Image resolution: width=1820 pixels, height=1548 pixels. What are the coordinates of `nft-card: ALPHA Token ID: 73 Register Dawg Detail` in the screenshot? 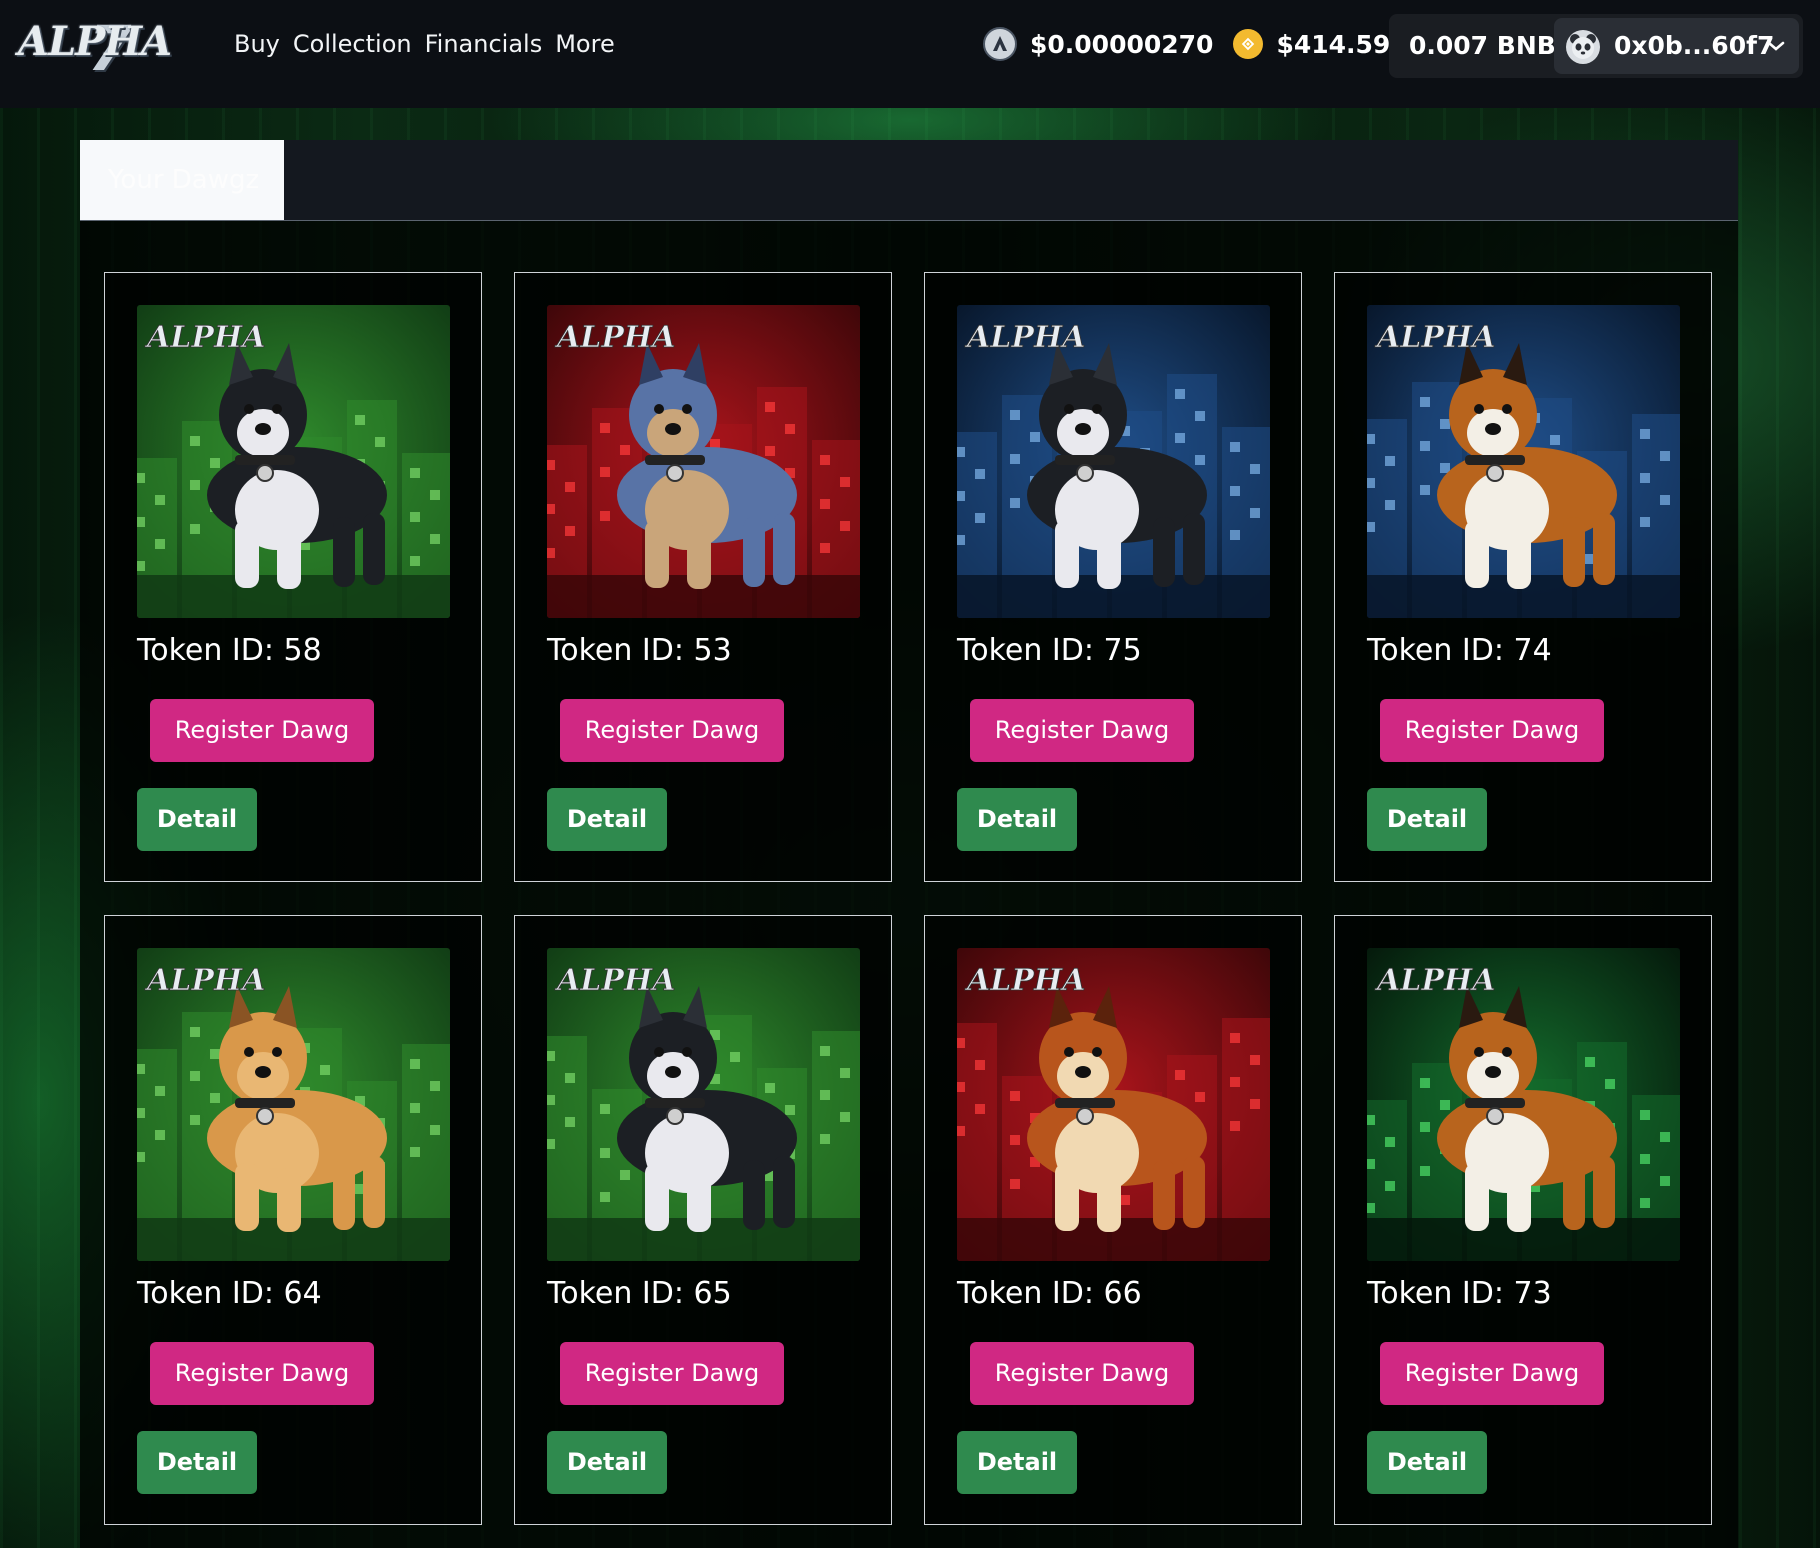 It's located at (1523, 1220).